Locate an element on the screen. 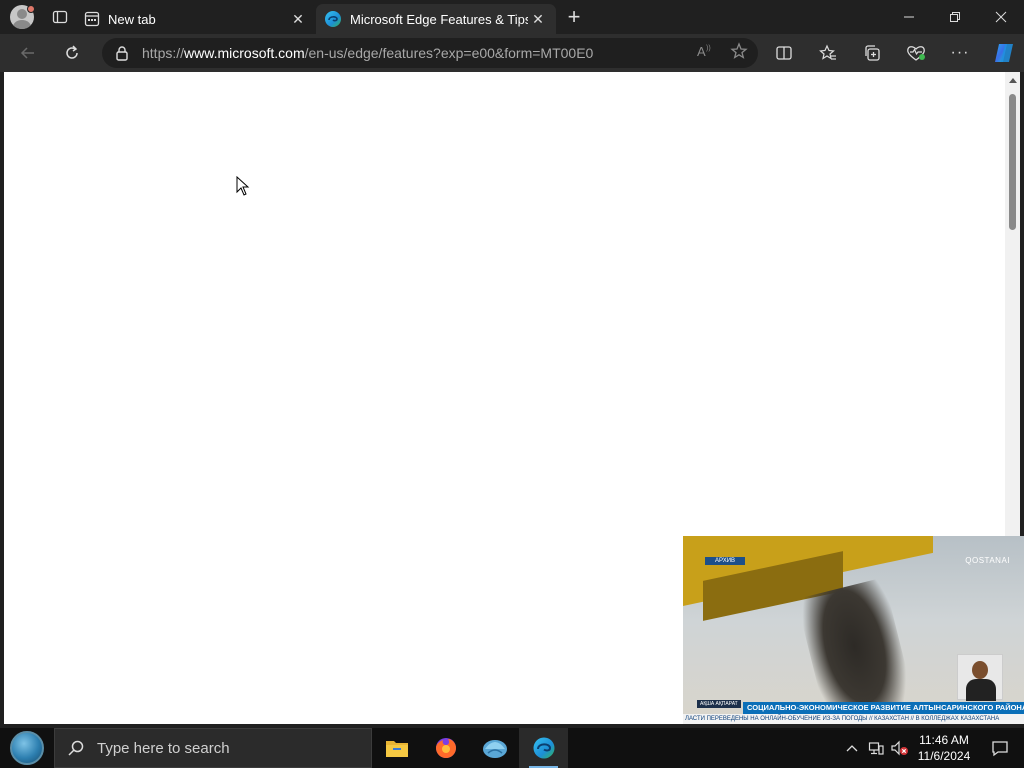 This screenshot has height=768, width=1024. settings-and-more-button: ··· is located at coordinates (960, 53).